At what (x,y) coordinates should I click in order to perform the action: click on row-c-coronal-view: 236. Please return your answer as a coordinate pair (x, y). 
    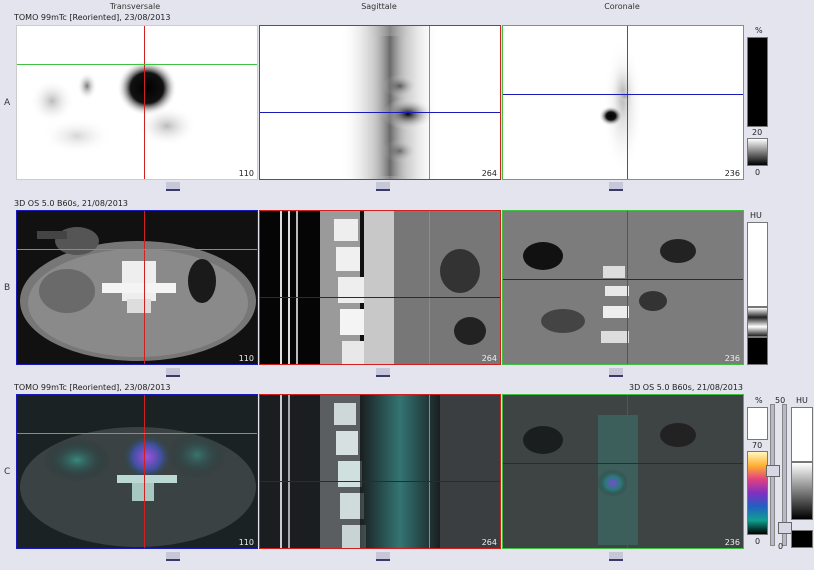
    Looking at the image, I should click on (623, 471).